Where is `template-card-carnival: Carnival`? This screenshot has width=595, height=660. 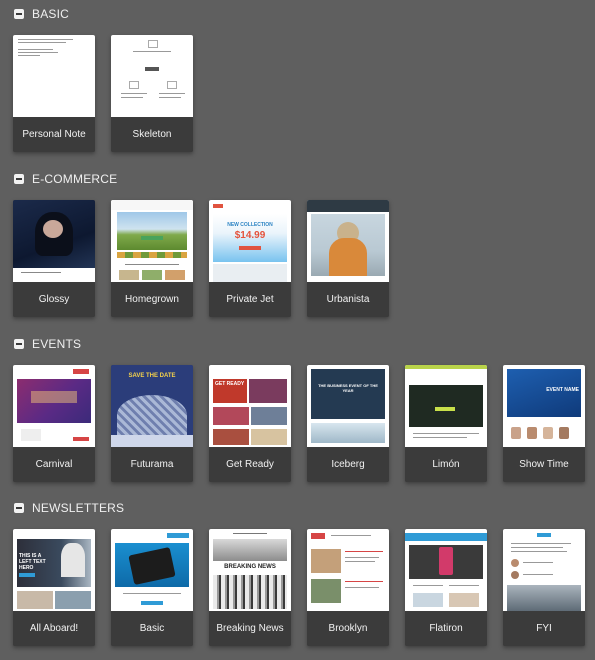
template-card-carnival: Carnival is located at coordinates (54, 423).